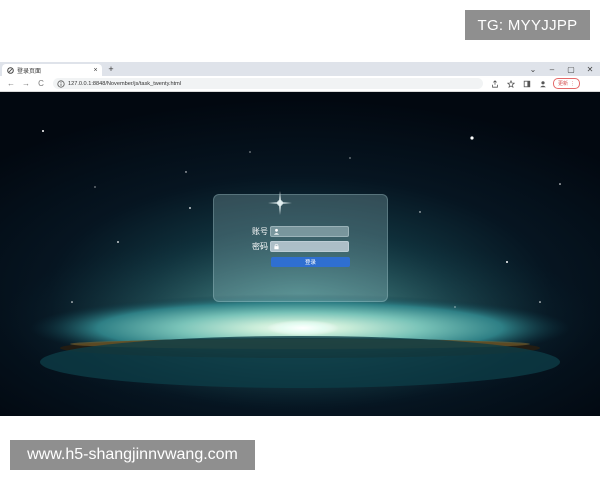  I want to click on back-button: ←, so click(11, 84).